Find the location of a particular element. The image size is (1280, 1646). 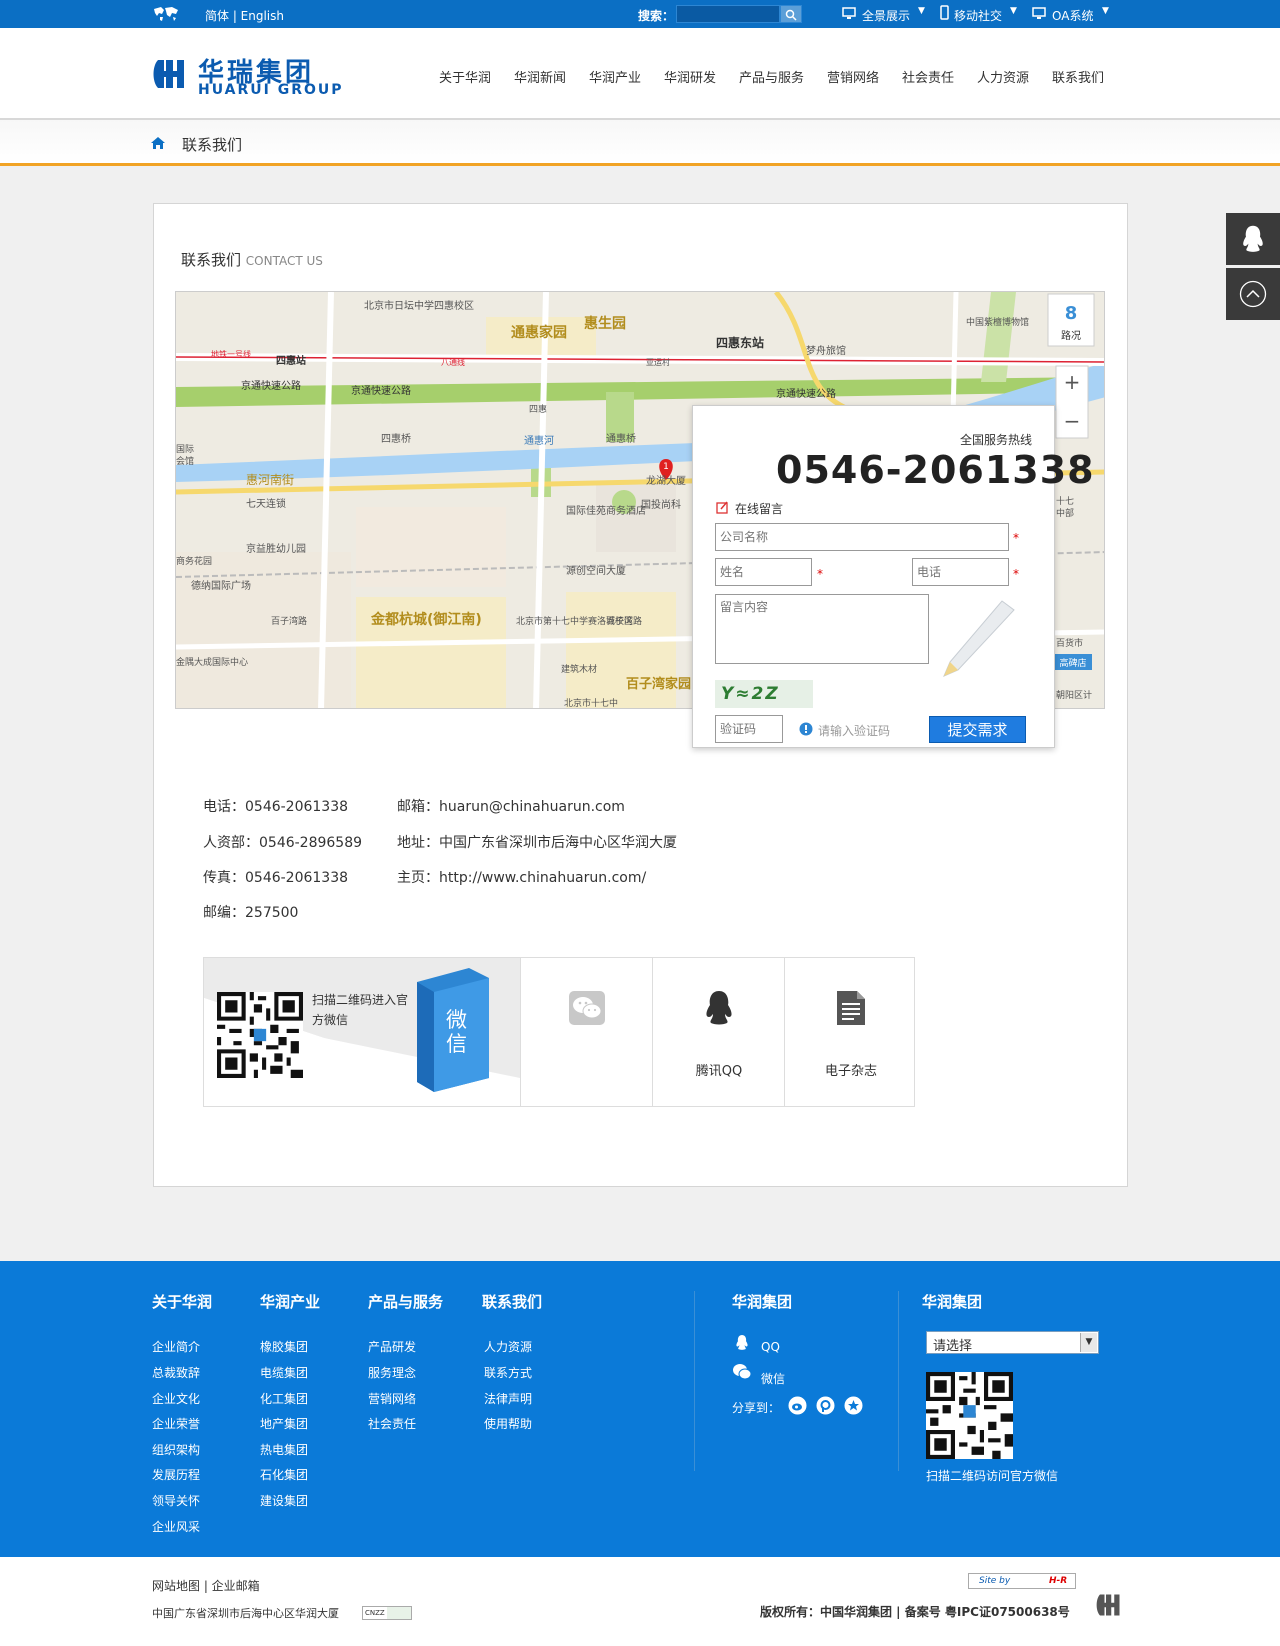

contact-email: 邮箱：huarun@chinahuarun.com is located at coordinates (511, 806).